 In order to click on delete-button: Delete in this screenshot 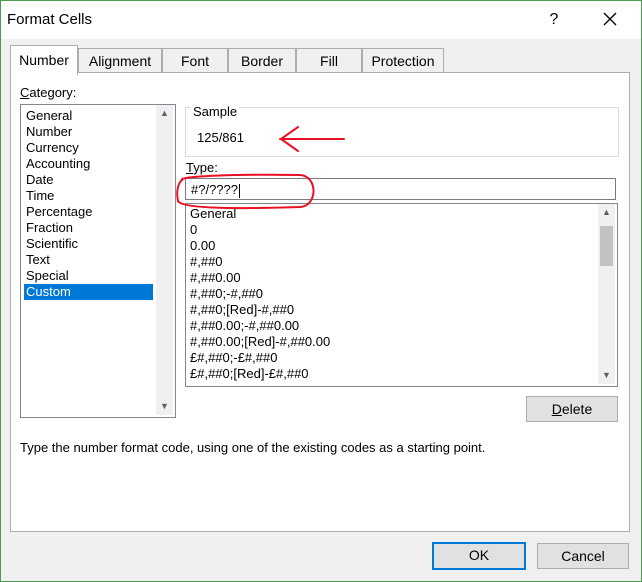, I will do `click(572, 409)`.